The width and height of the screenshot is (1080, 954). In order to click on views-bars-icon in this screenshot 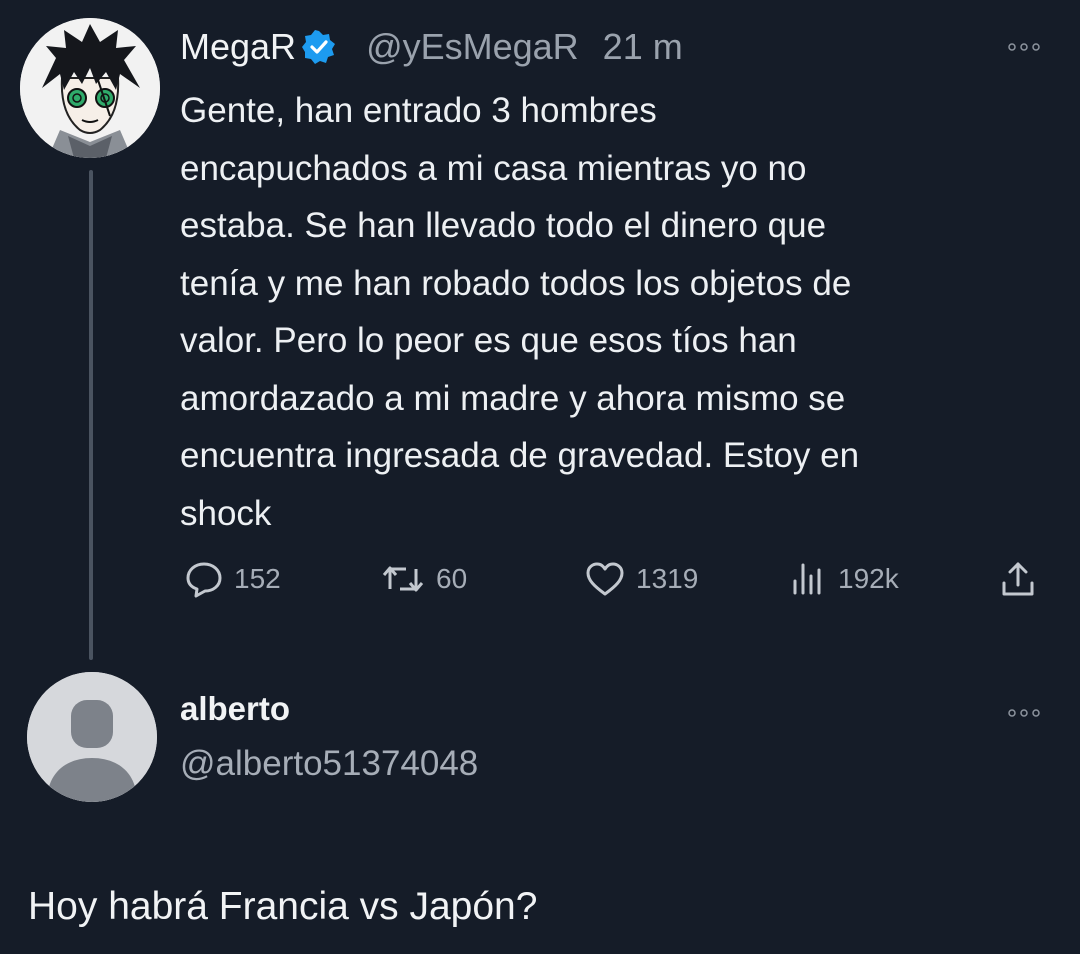, I will do `click(807, 579)`.